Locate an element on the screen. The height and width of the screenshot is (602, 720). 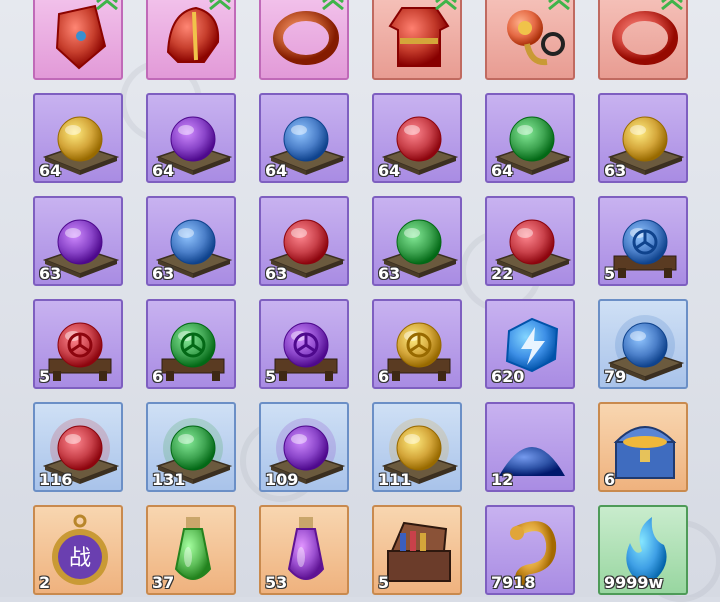
item-count: 12 is located at coordinates (502, 479).